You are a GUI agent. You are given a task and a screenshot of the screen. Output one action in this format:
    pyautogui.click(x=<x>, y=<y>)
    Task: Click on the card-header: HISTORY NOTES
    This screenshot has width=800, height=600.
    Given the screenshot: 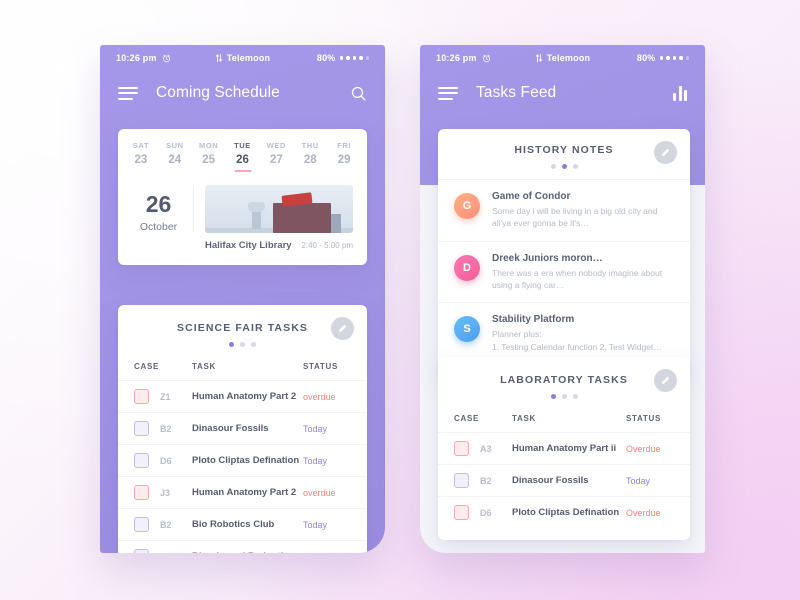 What is the action you would take?
    pyautogui.click(x=564, y=149)
    